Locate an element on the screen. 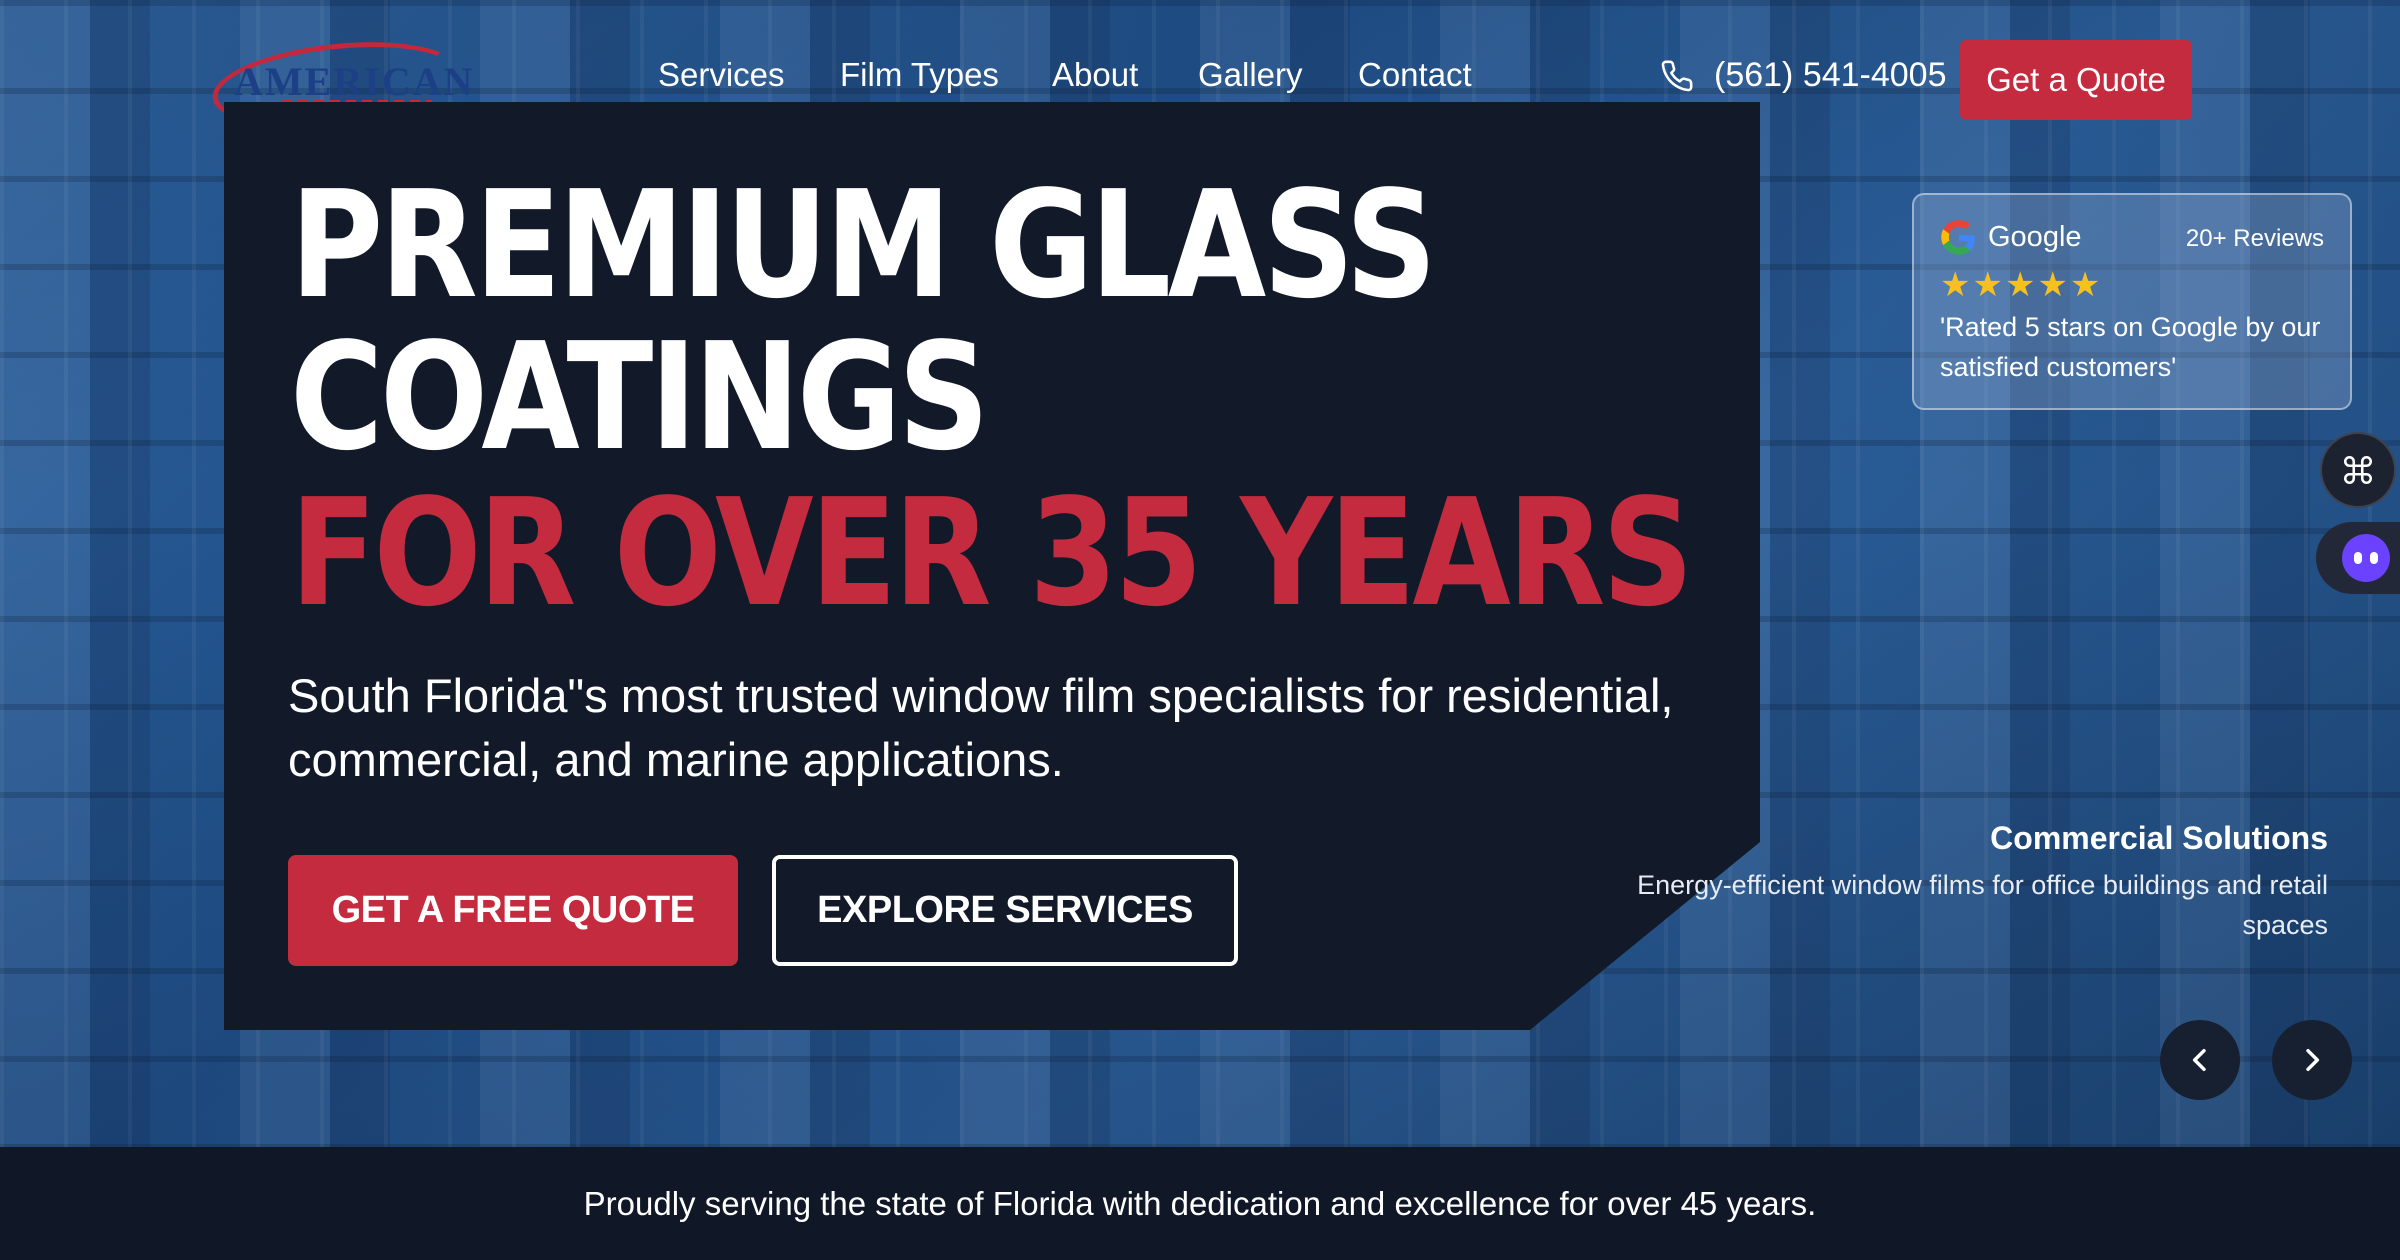 This screenshot has height=1260, width=2400. assistant-widget-button is located at coordinates (2358, 558).